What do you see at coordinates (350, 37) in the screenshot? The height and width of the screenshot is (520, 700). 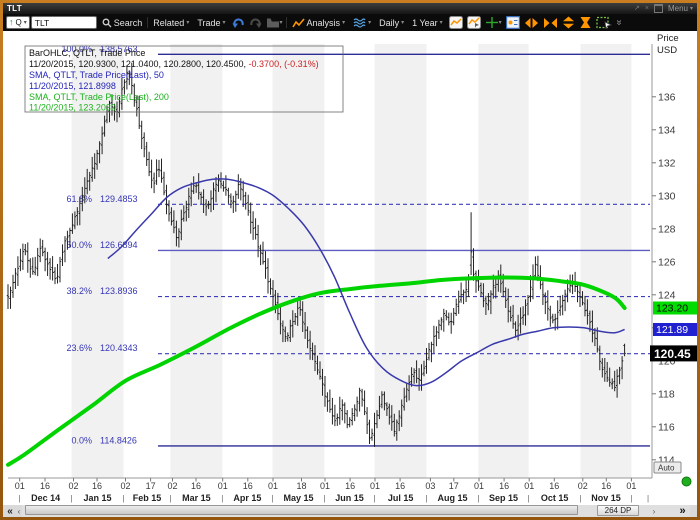 I see `header-mask` at bounding box center [350, 37].